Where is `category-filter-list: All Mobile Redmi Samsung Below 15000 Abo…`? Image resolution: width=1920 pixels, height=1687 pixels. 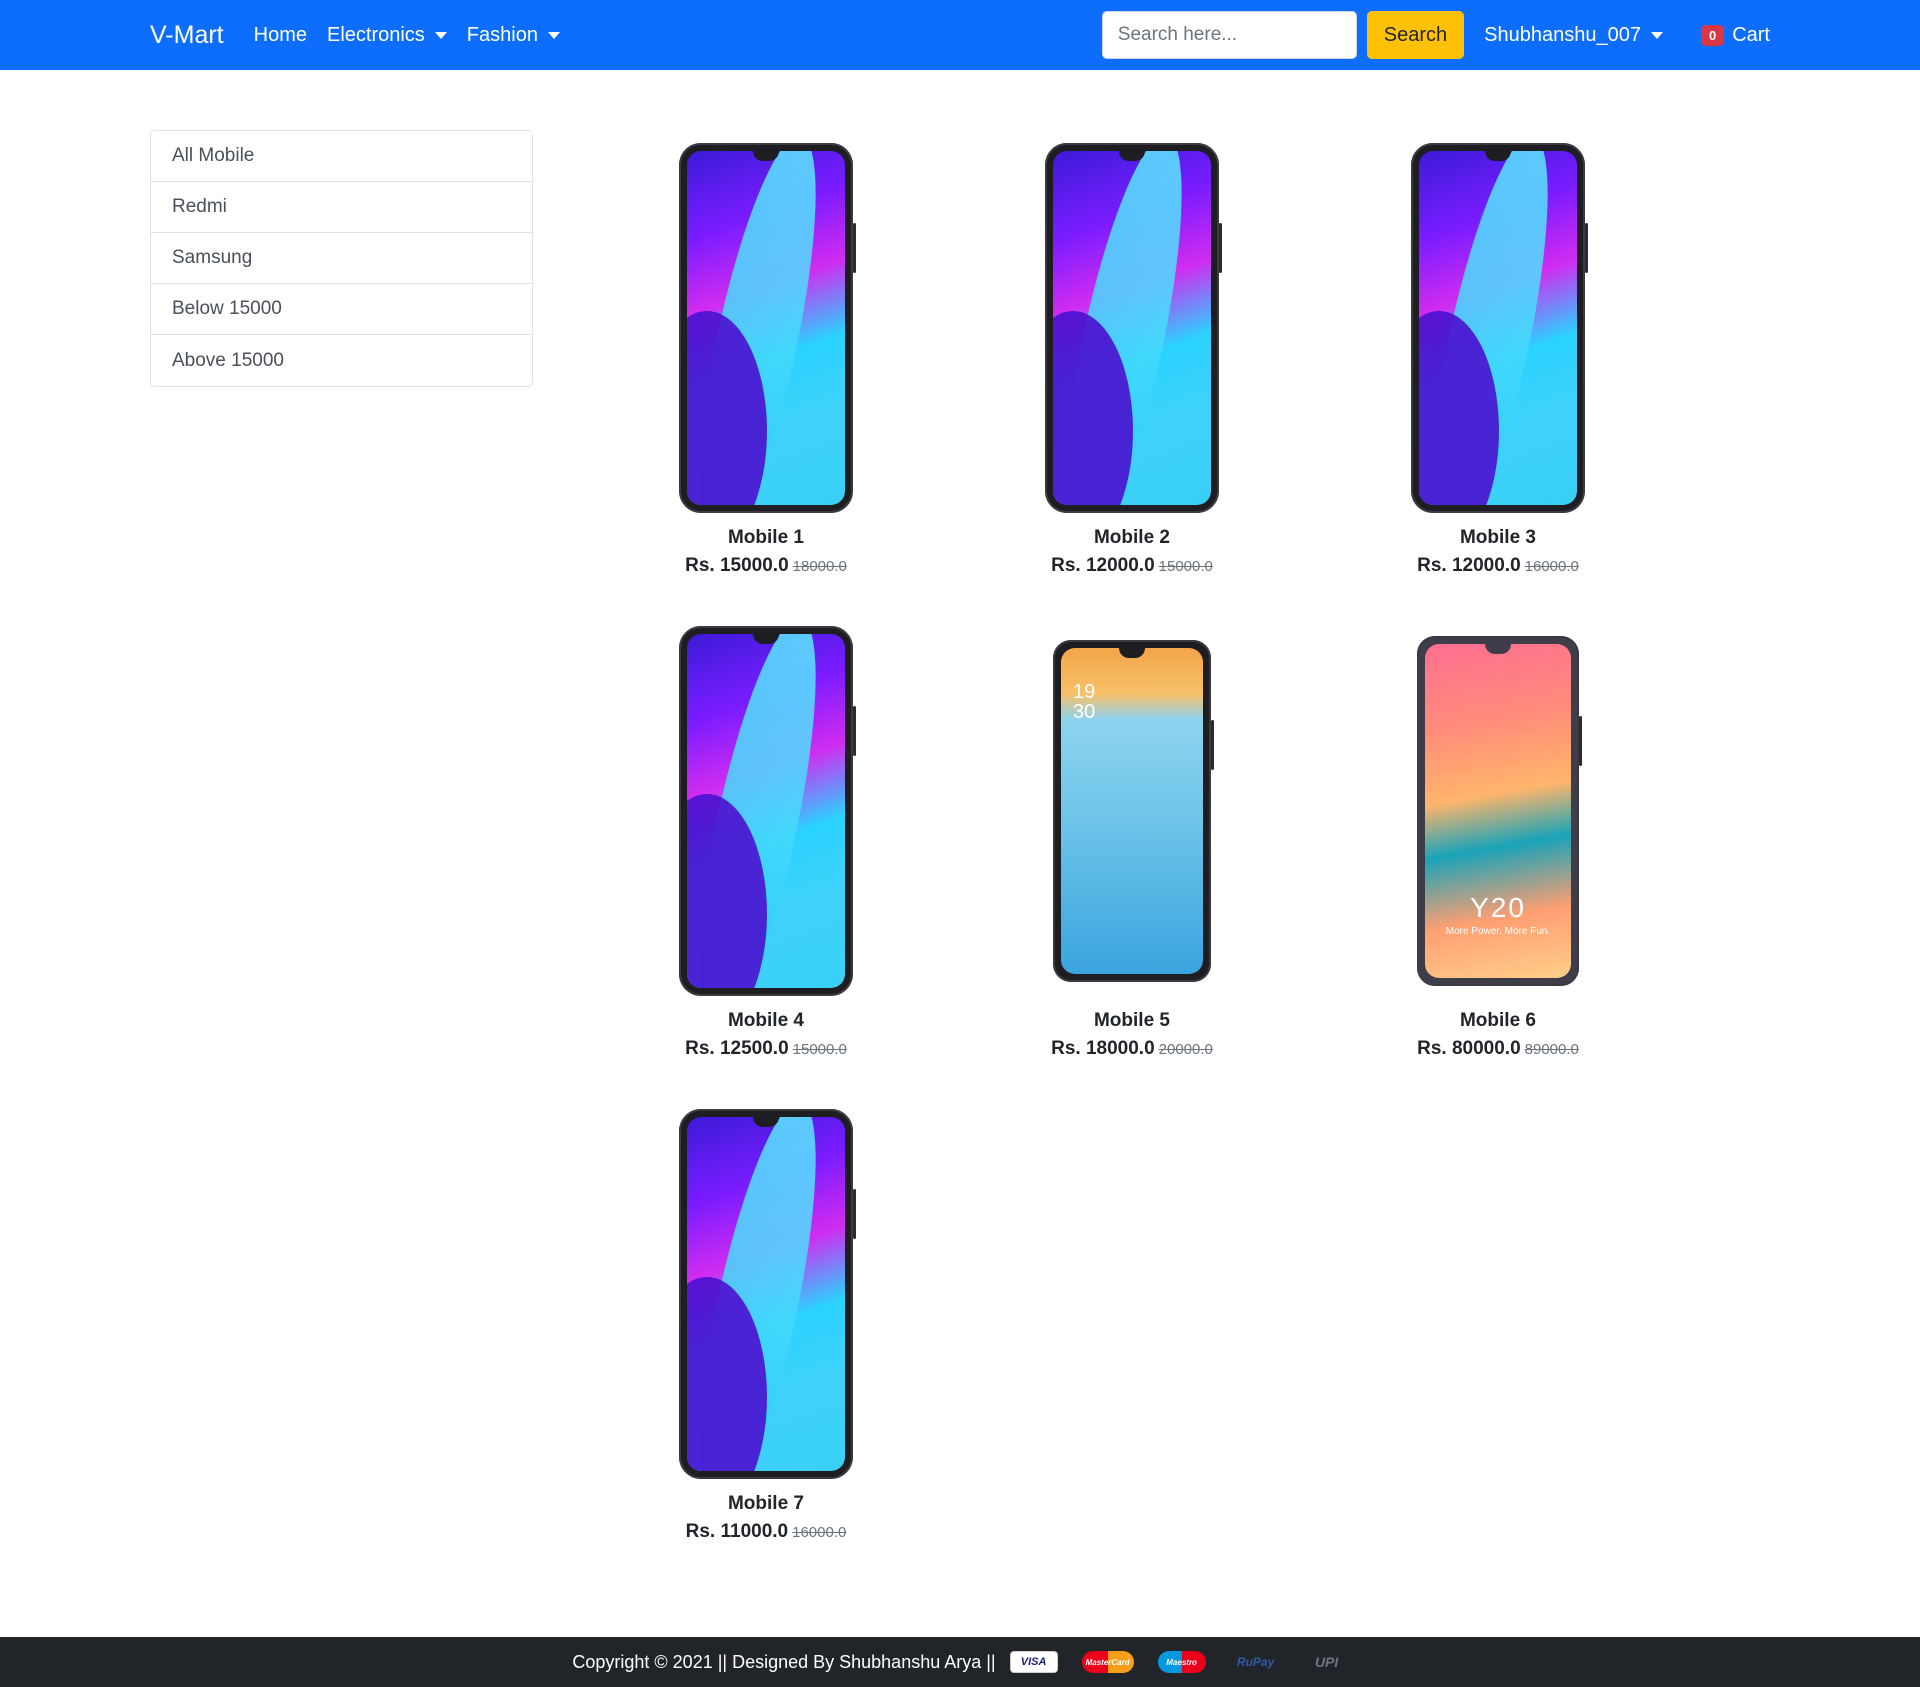 category-filter-list: All Mobile Redmi Samsung Below 15000 Abo… is located at coordinates (341, 258).